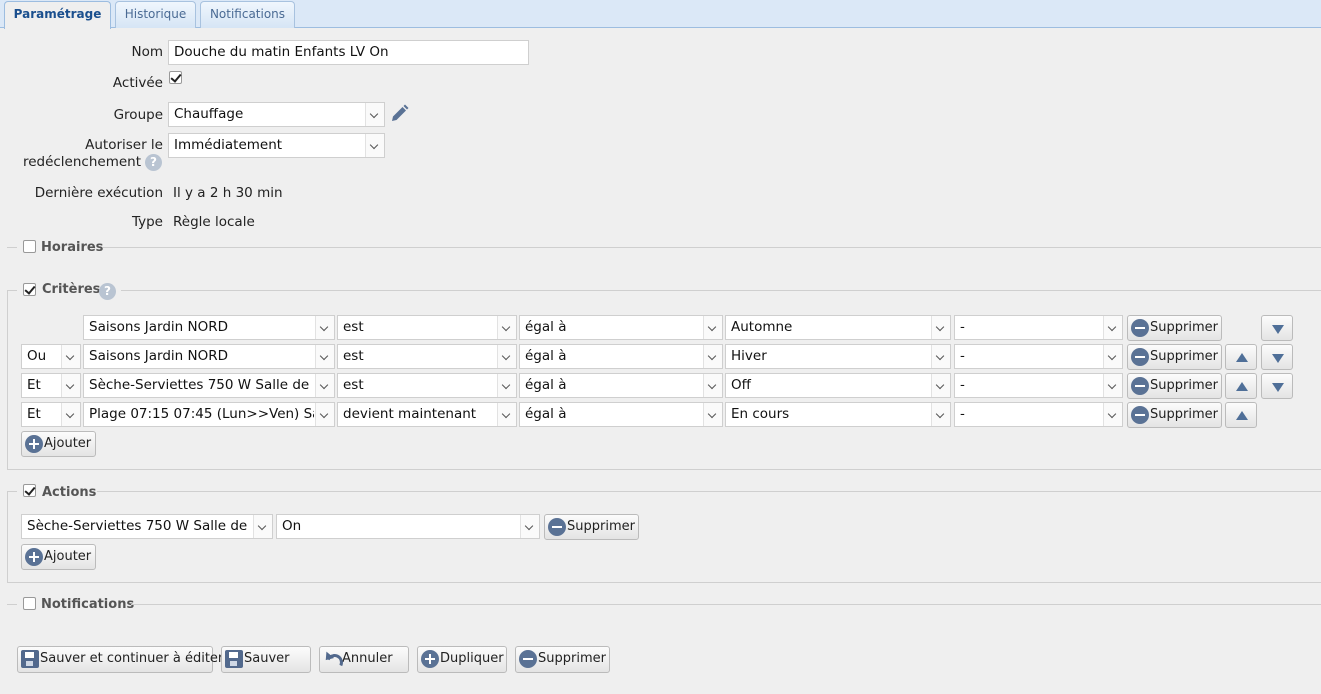 Image resolution: width=1321 pixels, height=694 pixels. I want to click on criterion-device-select: Plage 07:15 07:45 (Lun>>Ven) Salle, so click(209, 414).